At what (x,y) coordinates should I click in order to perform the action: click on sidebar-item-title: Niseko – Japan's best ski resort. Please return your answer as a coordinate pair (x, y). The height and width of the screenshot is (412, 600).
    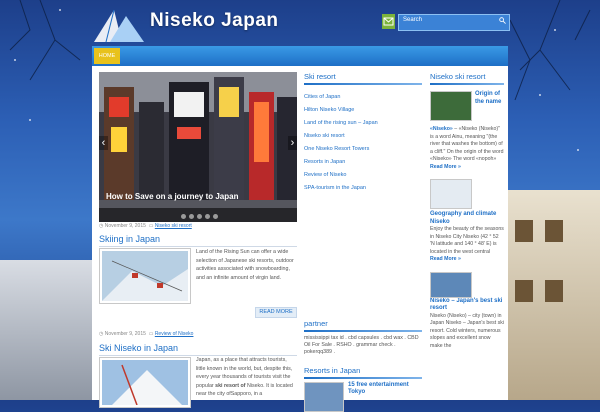
    Looking at the image, I should click on (467, 305).